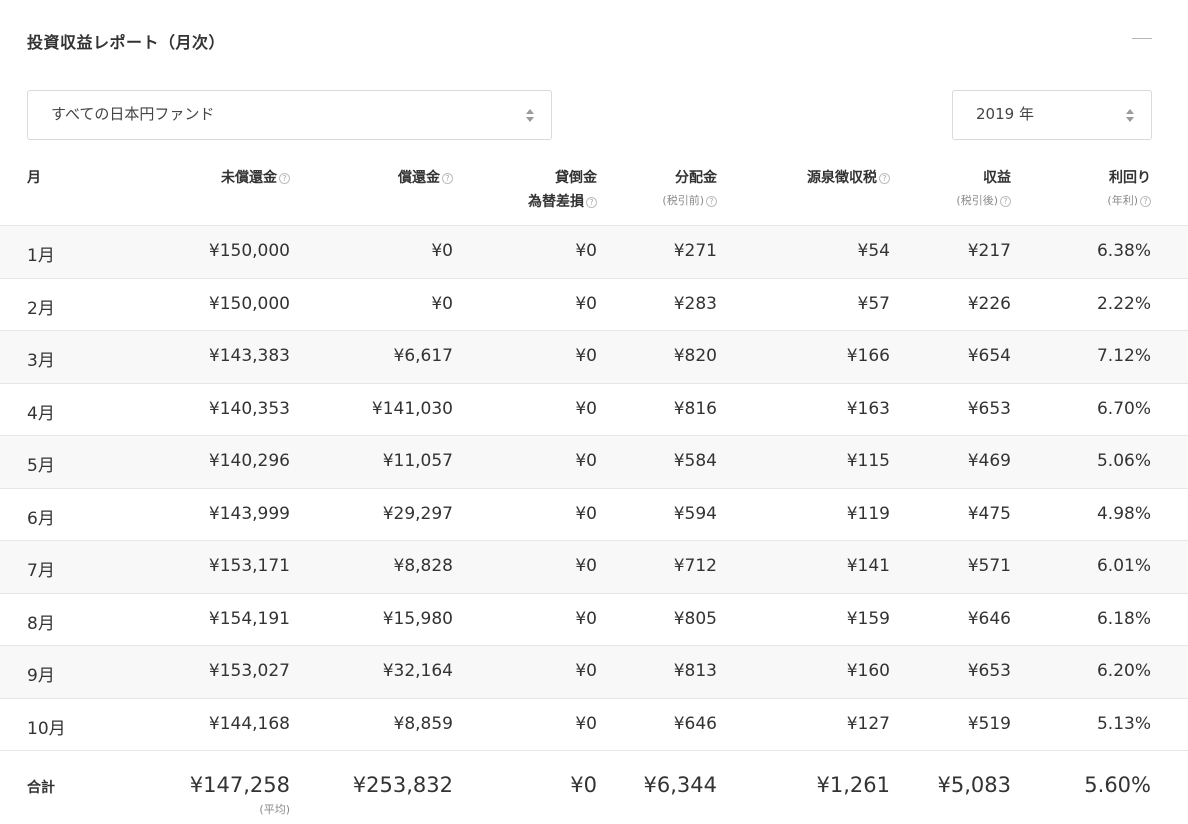  Describe the element at coordinates (695, 251) in the screenshot. I see `cell-dividend: ¥271` at that location.